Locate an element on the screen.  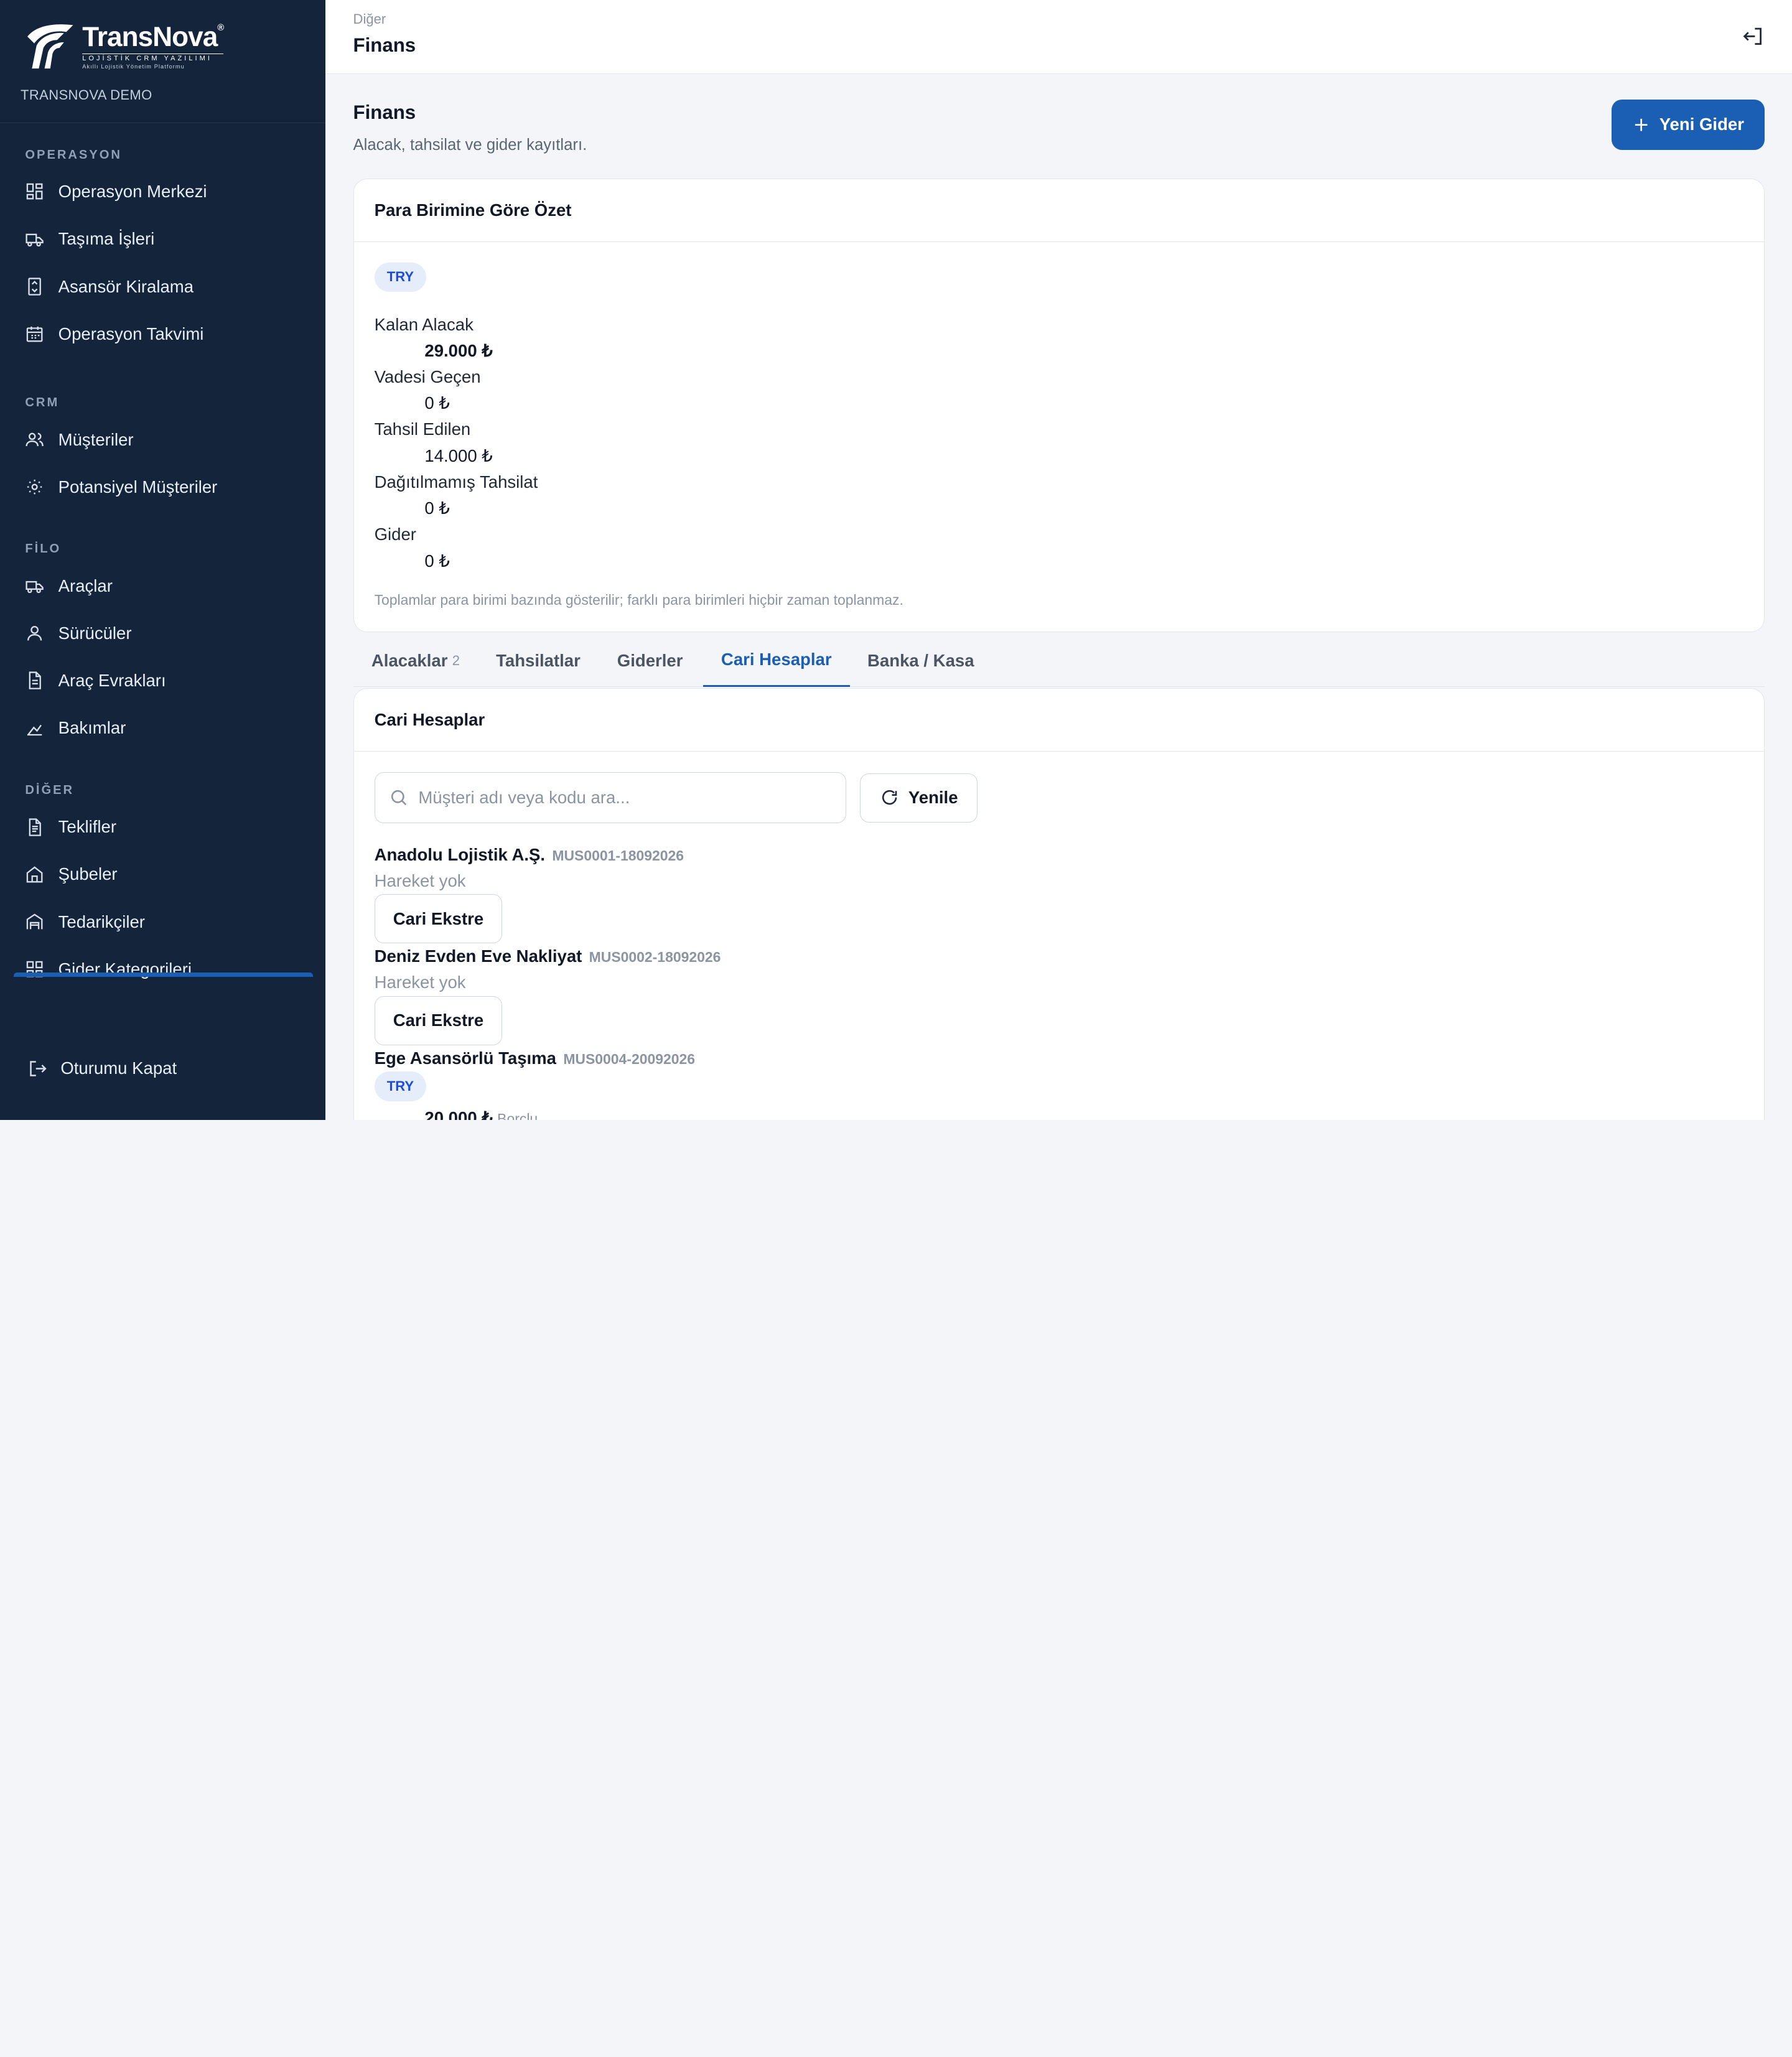
brand-name: TransNova® is located at coordinates (153, 37).